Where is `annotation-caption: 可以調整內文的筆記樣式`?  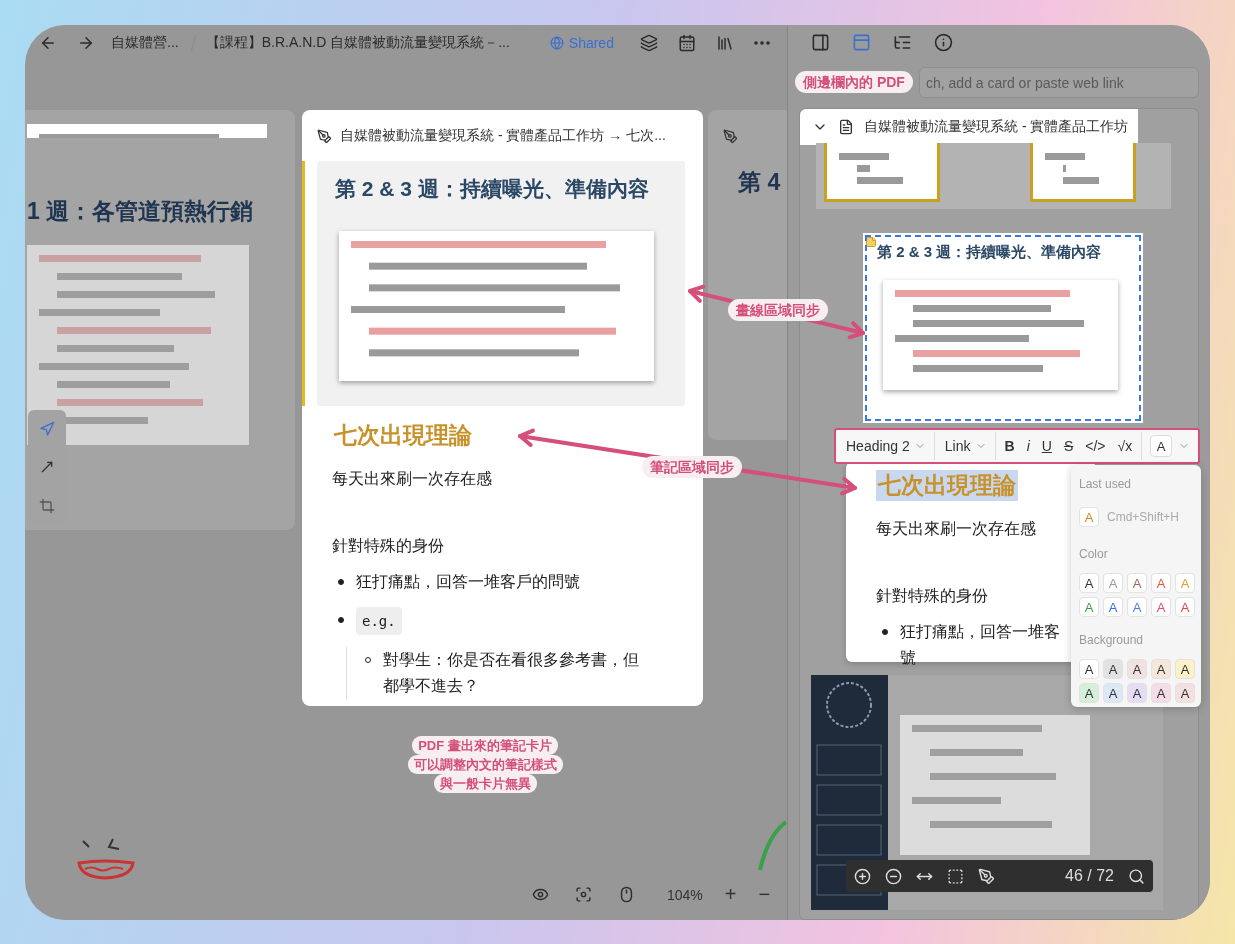 annotation-caption: 可以調整內文的筆記樣式 is located at coordinates (485, 764).